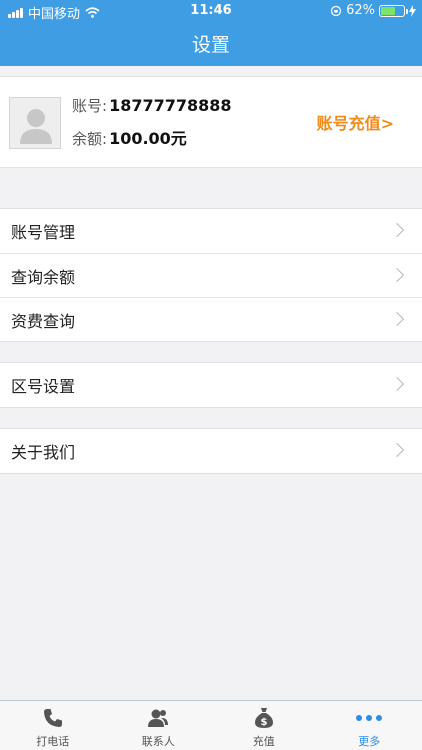 This screenshot has width=422, height=750. Describe the element at coordinates (158, 741) in the screenshot. I see `tab-label: 联系人` at that location.